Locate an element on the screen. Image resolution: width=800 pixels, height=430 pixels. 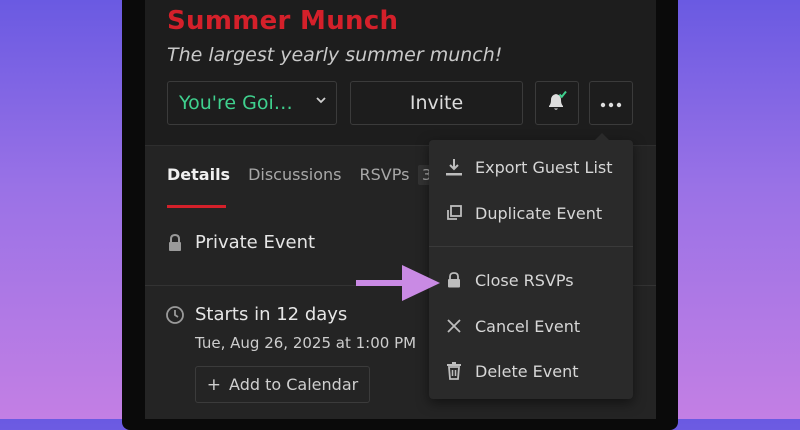
bell-check-icon is located at coordinates (557, 103).